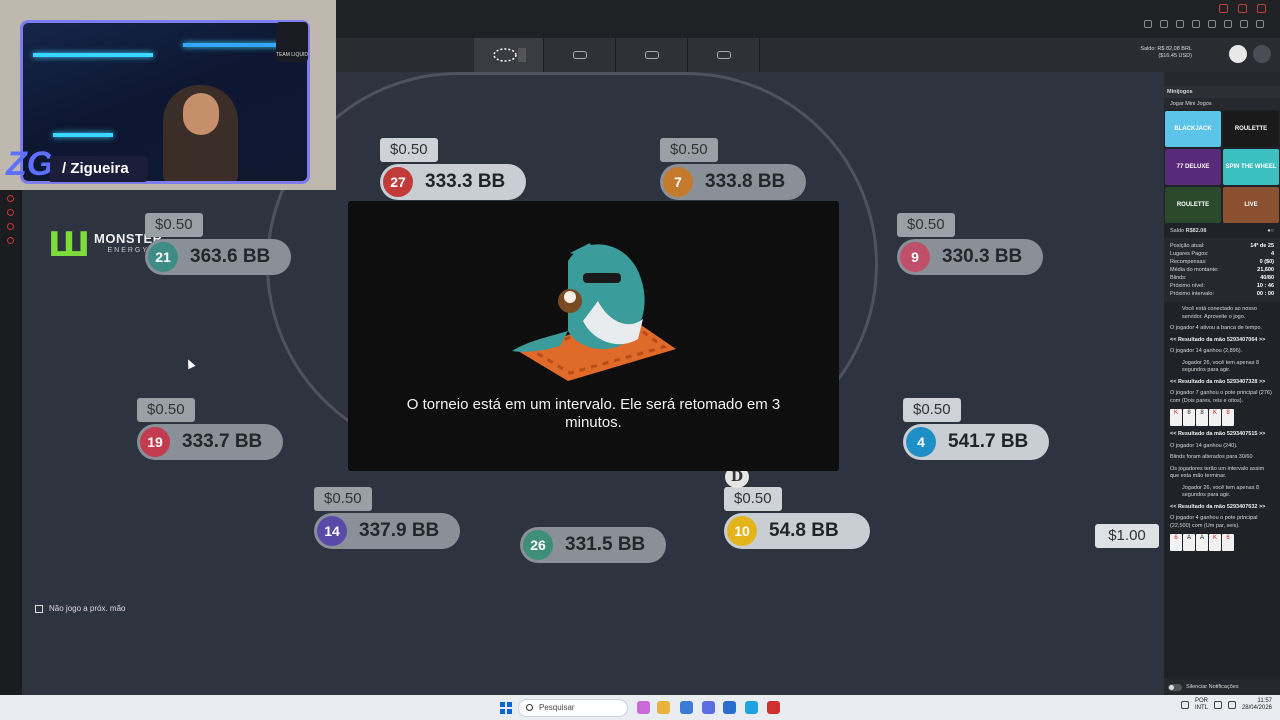  What do you see at coordinates (1176, 542) in the screenshot?
I see `playing-card: 6` at bounding box center [1176, 542].